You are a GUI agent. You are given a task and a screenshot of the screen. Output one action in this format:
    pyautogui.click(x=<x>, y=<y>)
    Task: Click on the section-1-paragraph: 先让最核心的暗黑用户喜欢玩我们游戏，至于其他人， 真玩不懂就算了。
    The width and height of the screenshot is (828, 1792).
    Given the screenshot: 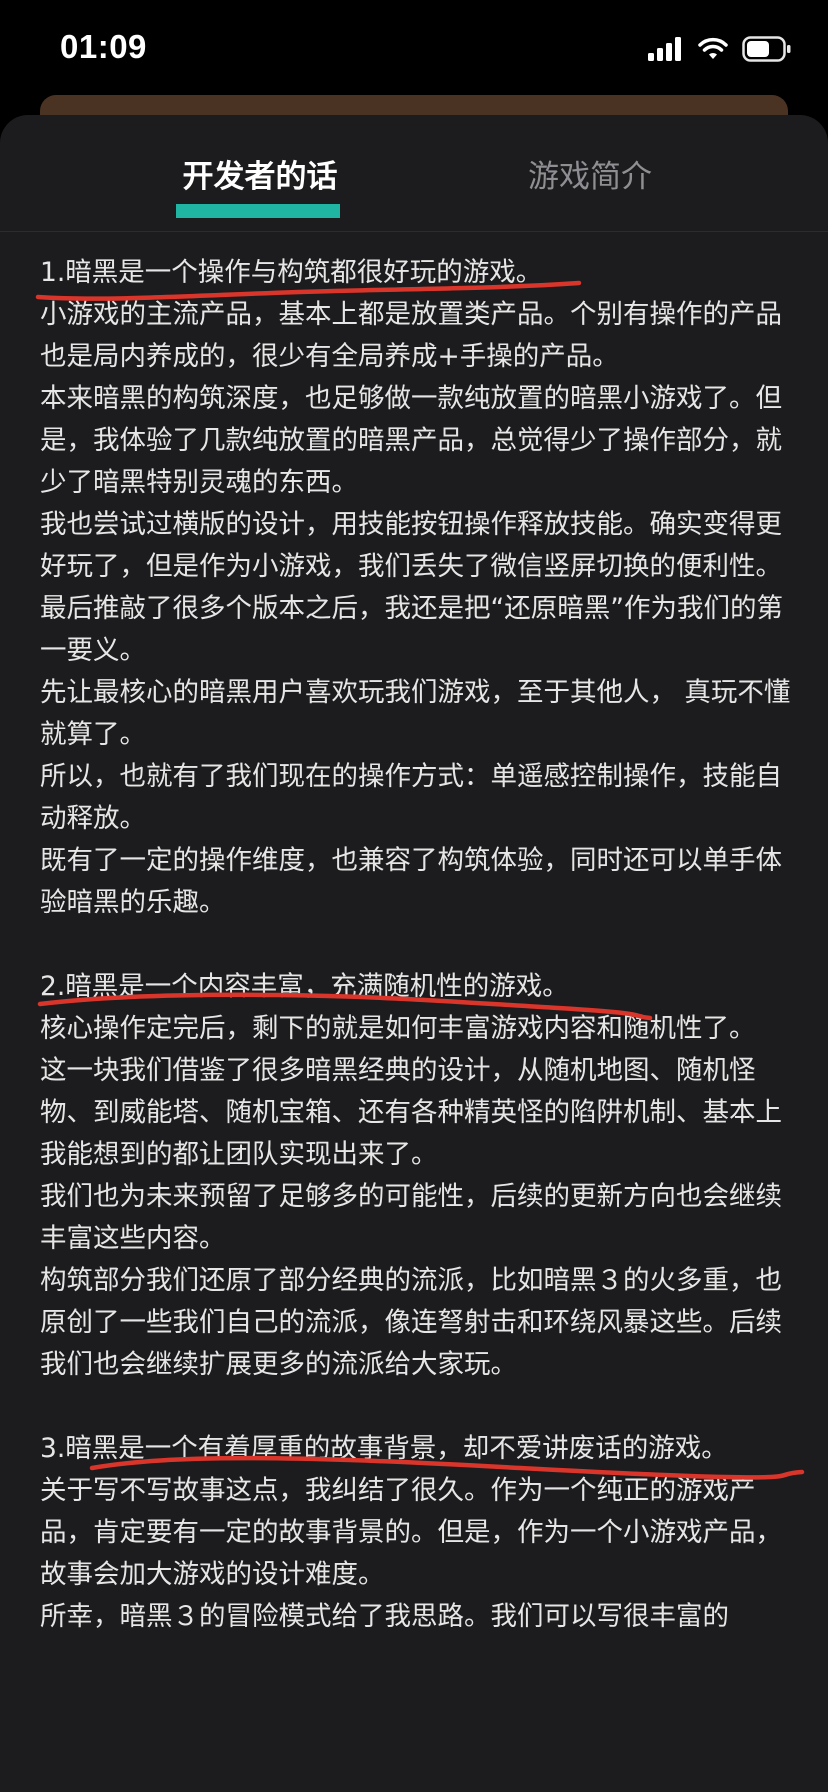 What is the action you would take?
    pyautogui.click(x=415, y=713)
    